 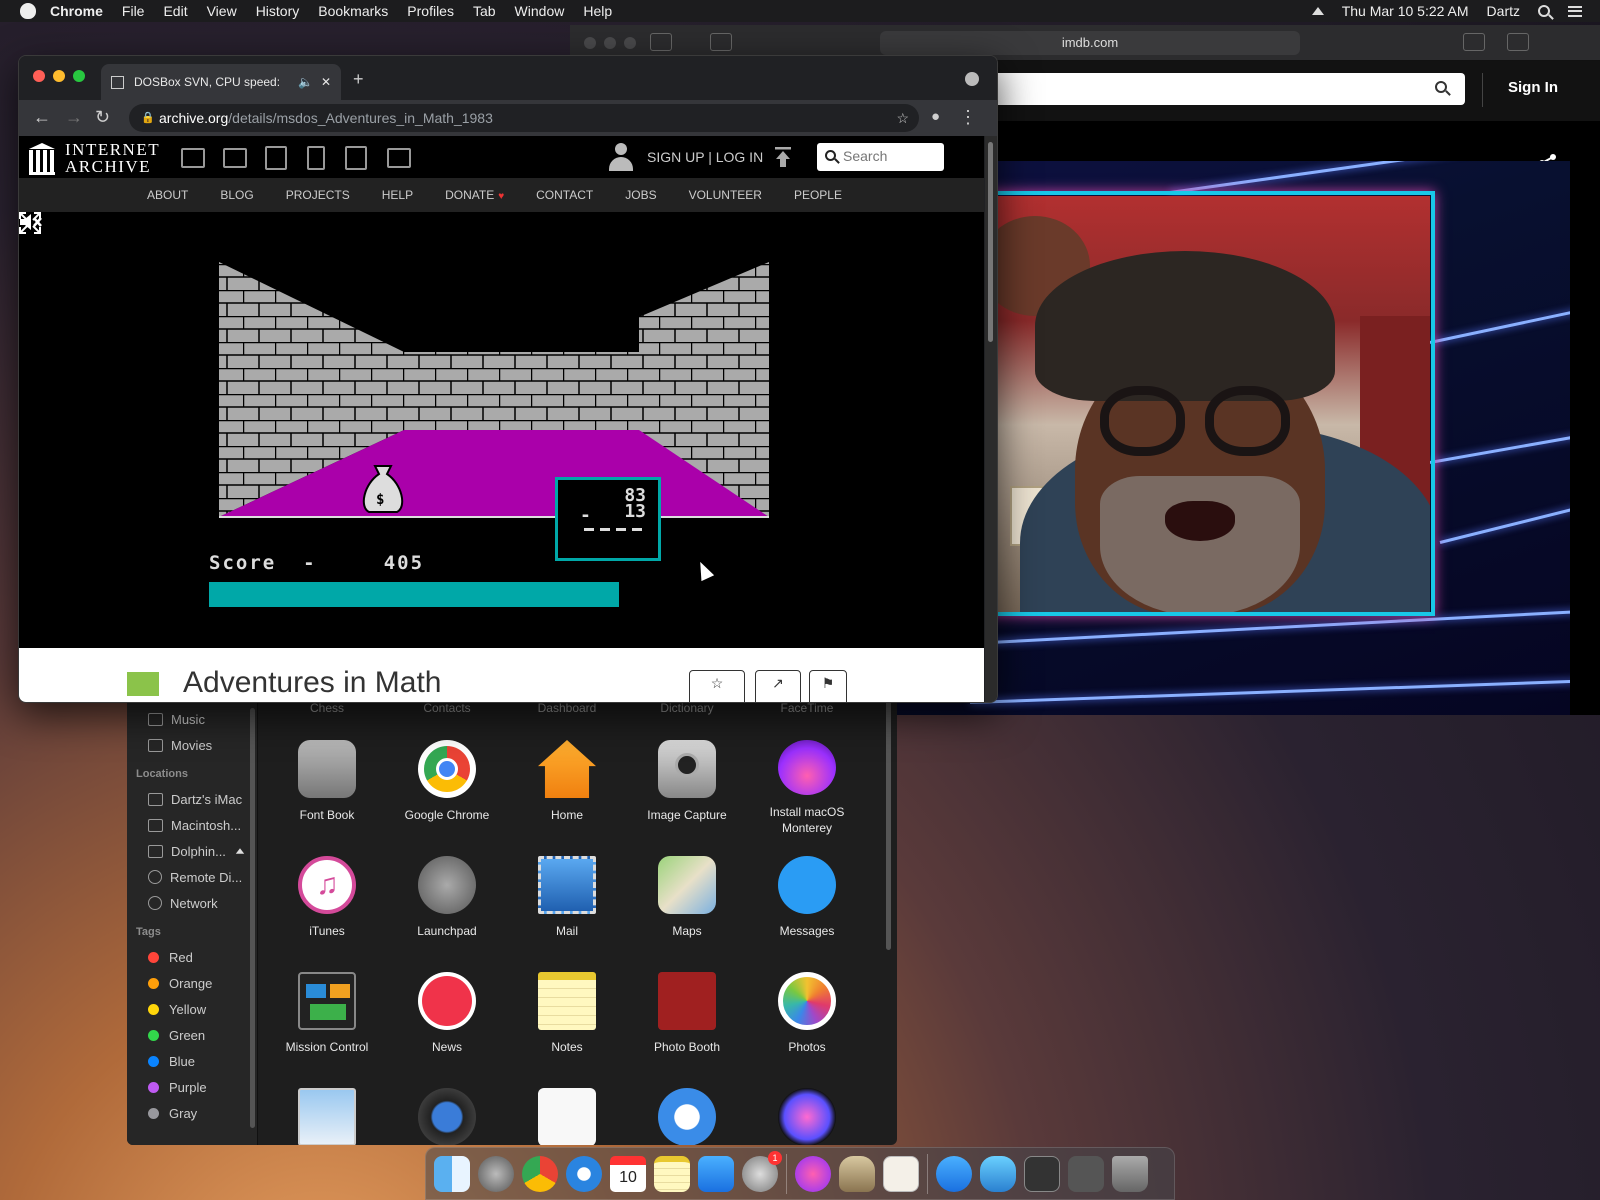 What do you see at coordinates (687, 778) in the screenshot?
I see `app-image-capture: Image Capture` at bounding box center [687, 778].